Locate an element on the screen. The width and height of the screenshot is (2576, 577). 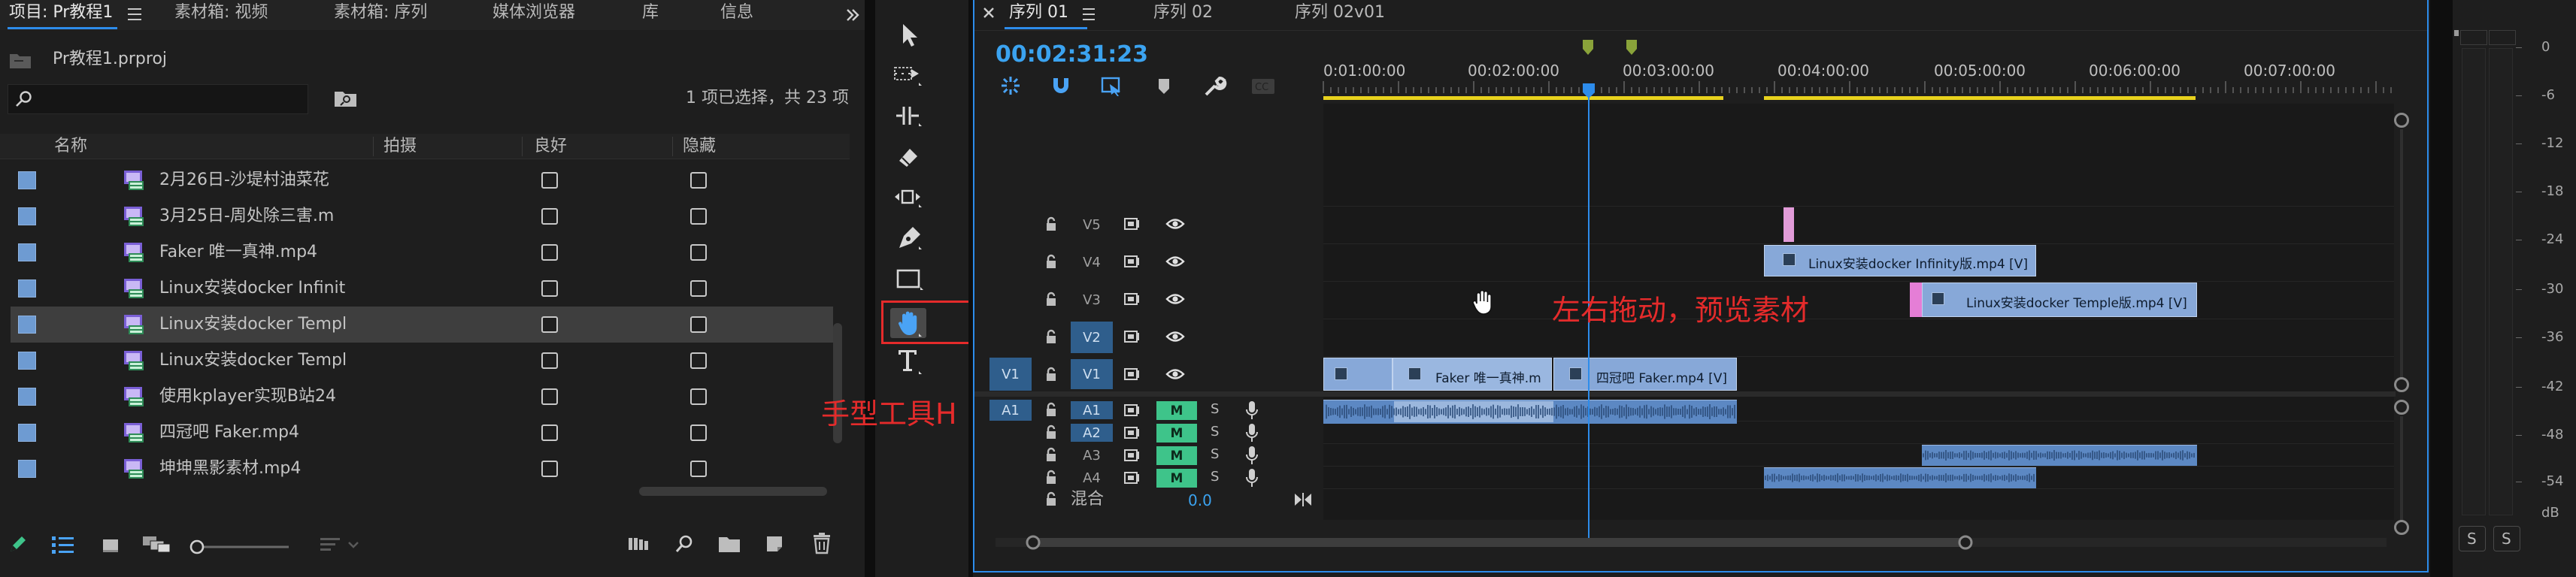
icon-view-icon is located at coordinates (111, 545).